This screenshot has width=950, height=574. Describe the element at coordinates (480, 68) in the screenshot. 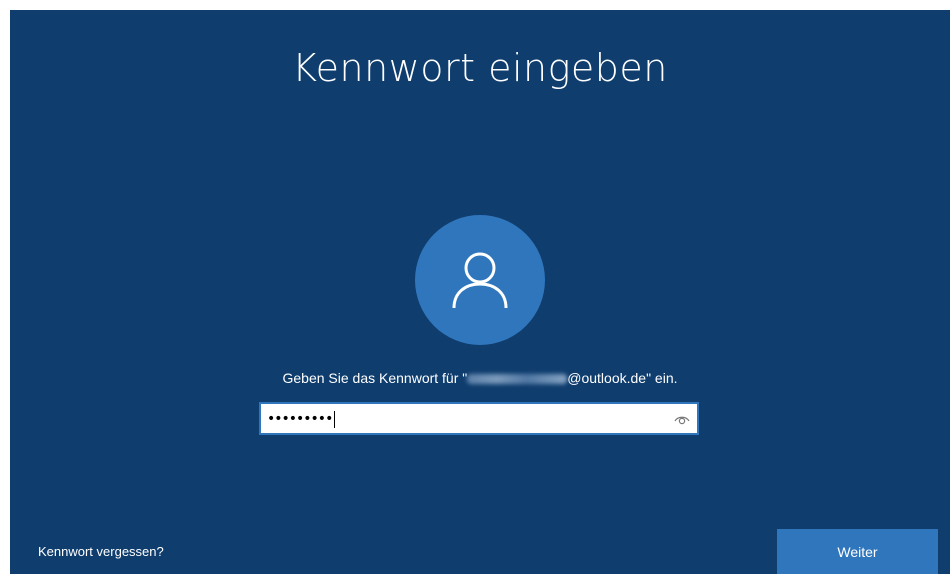

I see `page-title: Kennwort eingeben` at that location.